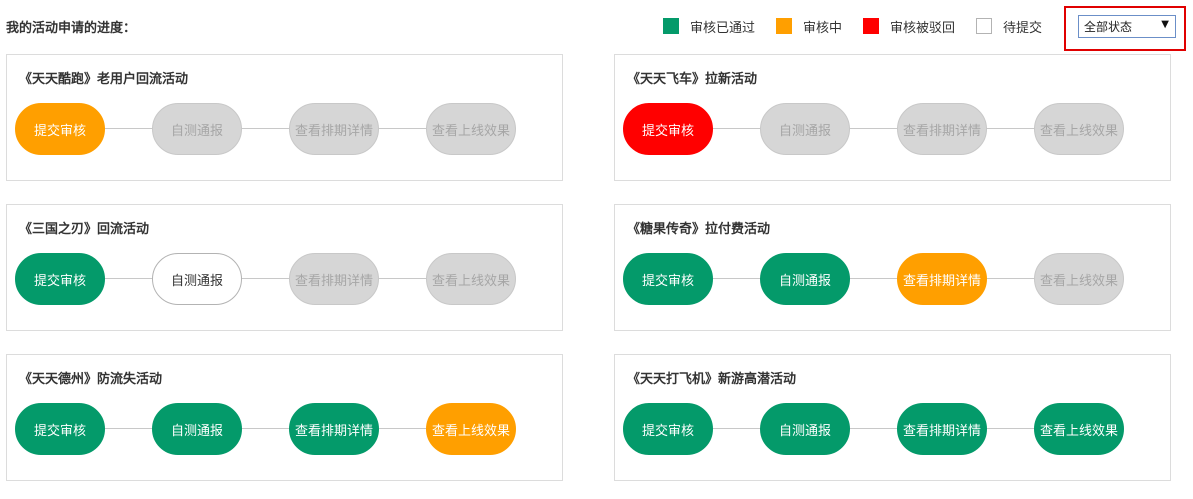 The image size is (1193, 499). I want to click on activity-card: 《天天德州》防流失活动 提交审核 自测通报 查看排期详情 查看上线效果, so click(284, 417).